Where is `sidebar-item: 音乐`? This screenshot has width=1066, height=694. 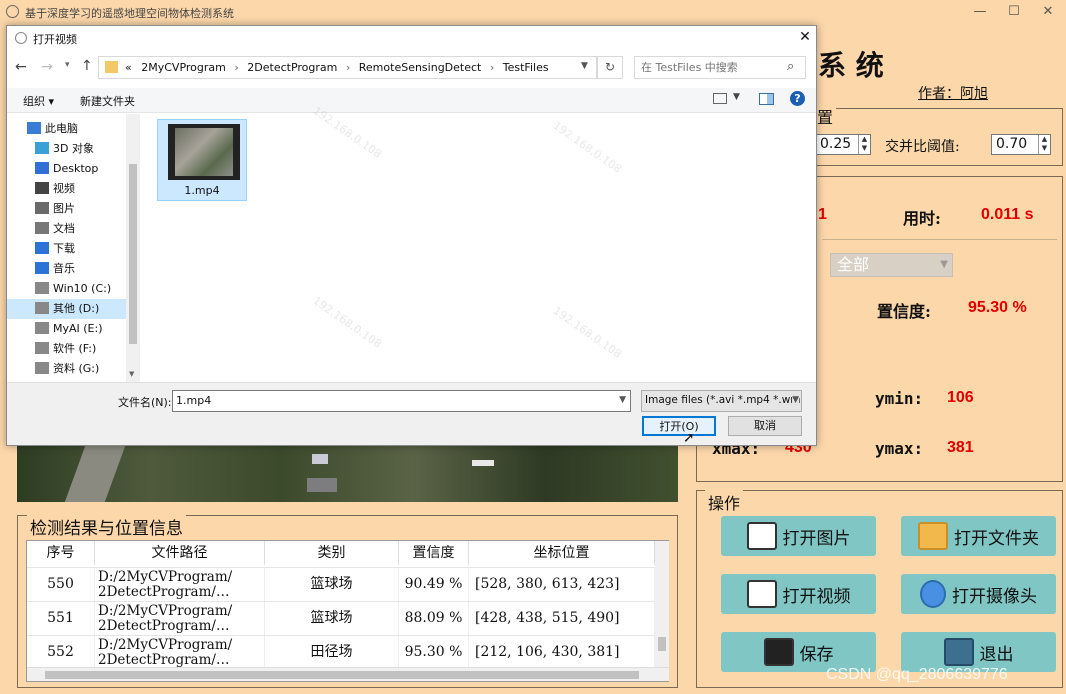 sidebar-item: 音乐 is located at coordinates (94, 269).